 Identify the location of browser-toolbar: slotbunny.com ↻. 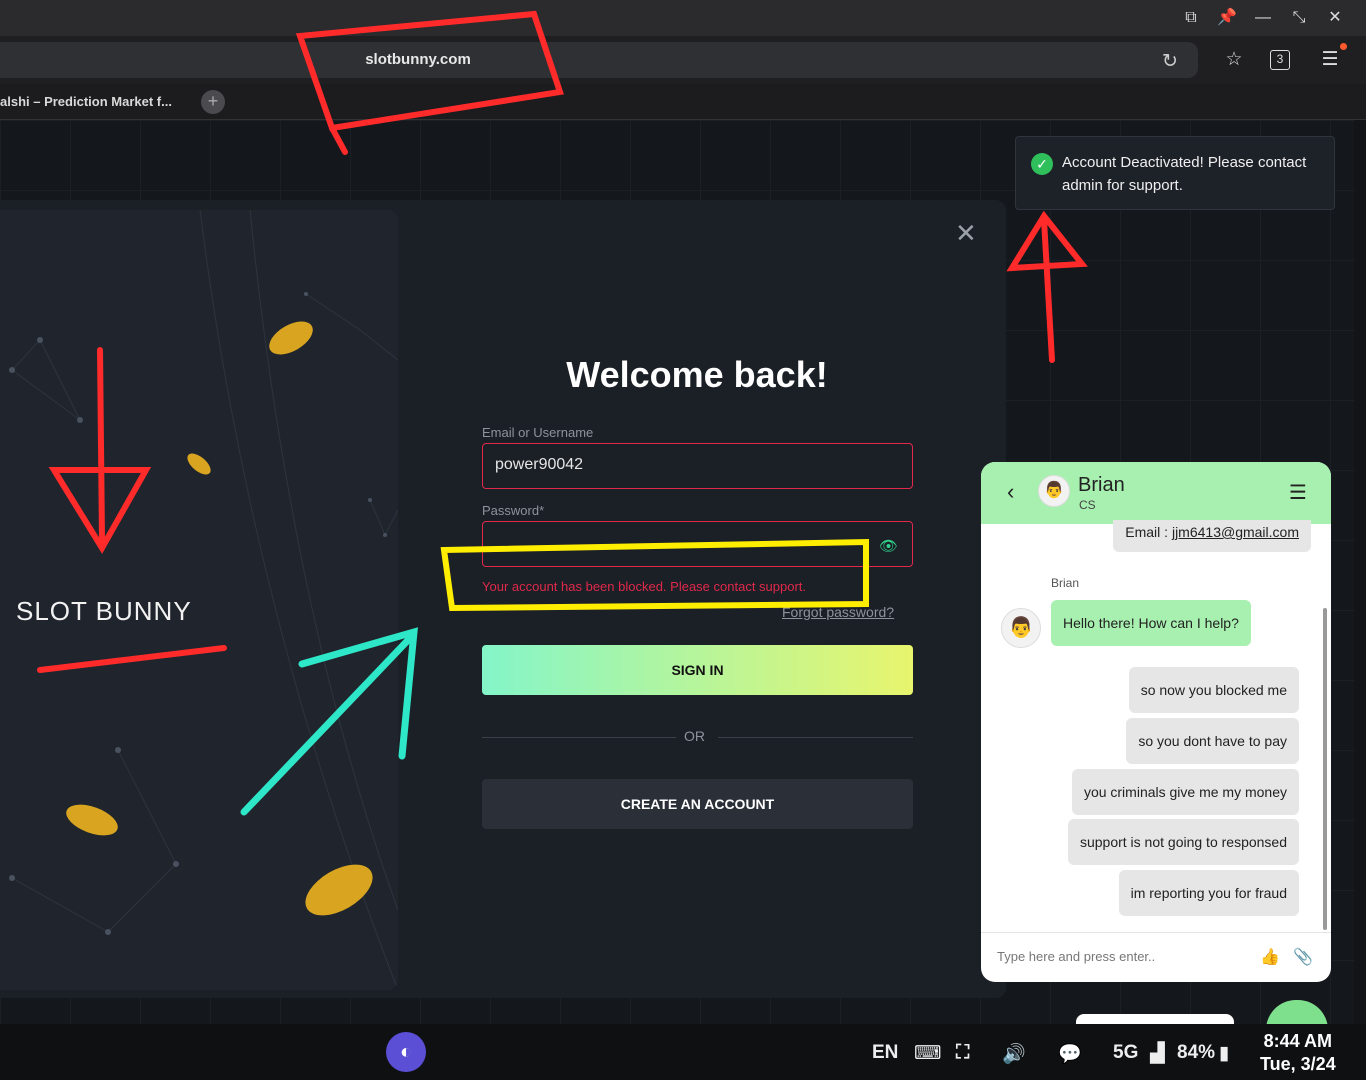
(683, 60).